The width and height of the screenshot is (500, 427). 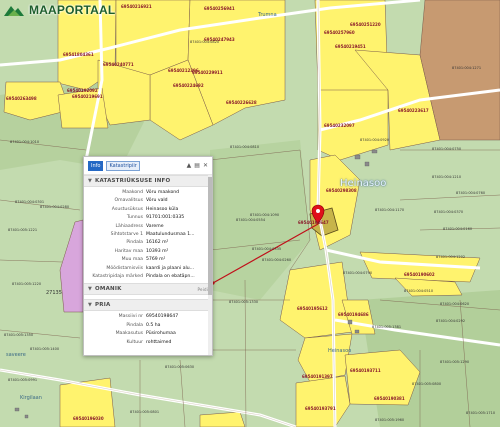 I want to click on close-icon: ✕, so click(x=205, y=165).